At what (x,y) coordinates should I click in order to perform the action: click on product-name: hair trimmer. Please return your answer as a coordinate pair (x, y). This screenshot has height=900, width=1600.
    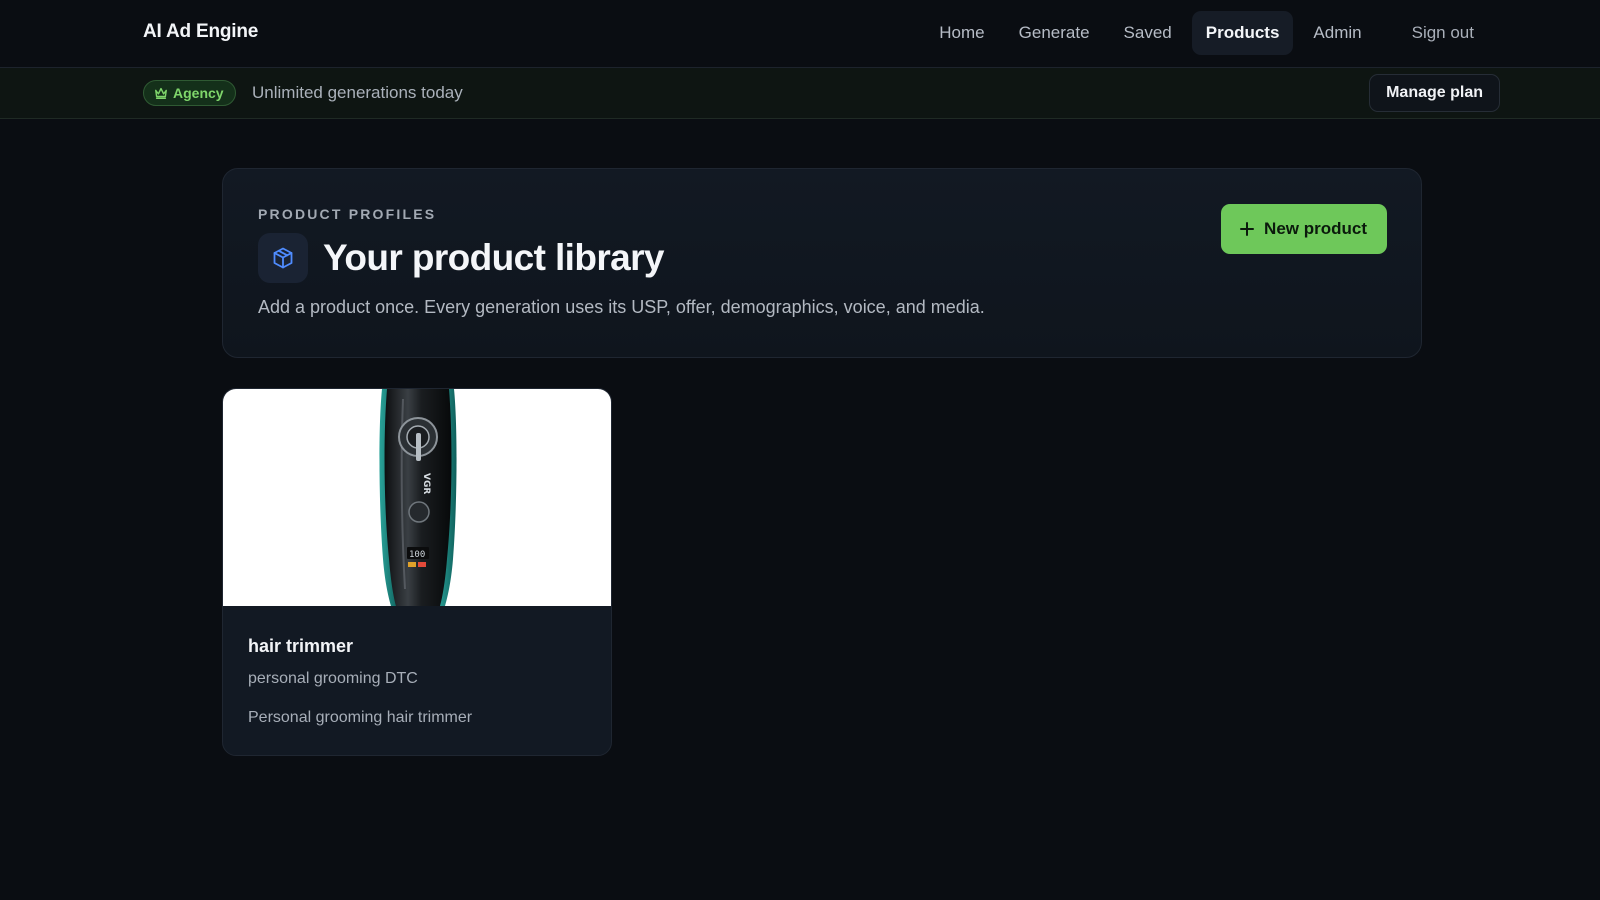
    Looking at the image, I should click on (301, 646).